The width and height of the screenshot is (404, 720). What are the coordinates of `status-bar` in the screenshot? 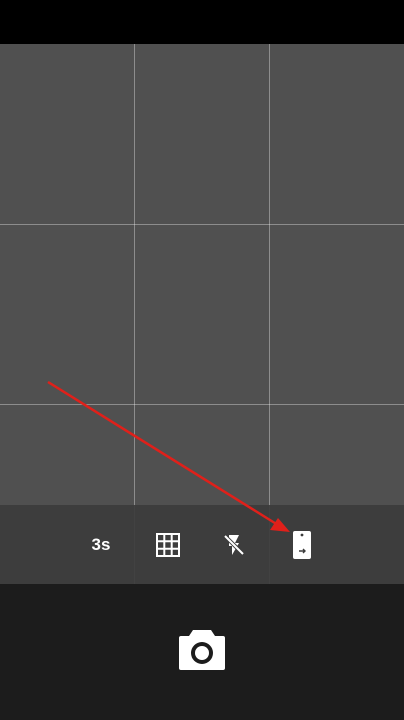 It's located at (202, 22).